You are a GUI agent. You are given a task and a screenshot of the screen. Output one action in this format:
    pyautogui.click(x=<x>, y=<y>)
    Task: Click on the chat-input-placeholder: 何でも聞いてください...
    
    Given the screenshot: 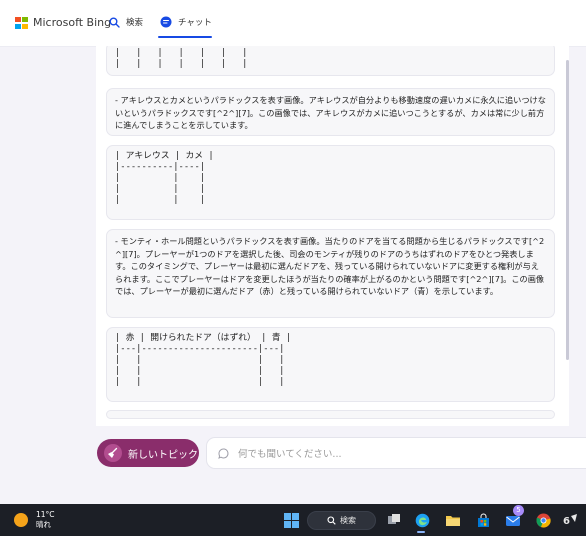 What is the action you would take?
    pyautogui.click(x=290, y=454)
    